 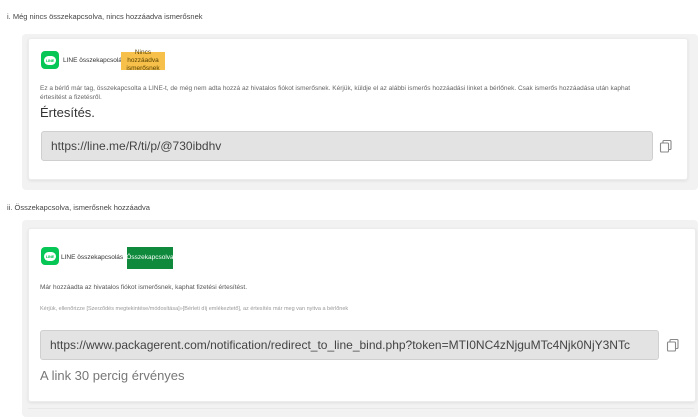 I want to click on instruction-line-2: értesítést a fizetésről., so click(x=71, y=97).